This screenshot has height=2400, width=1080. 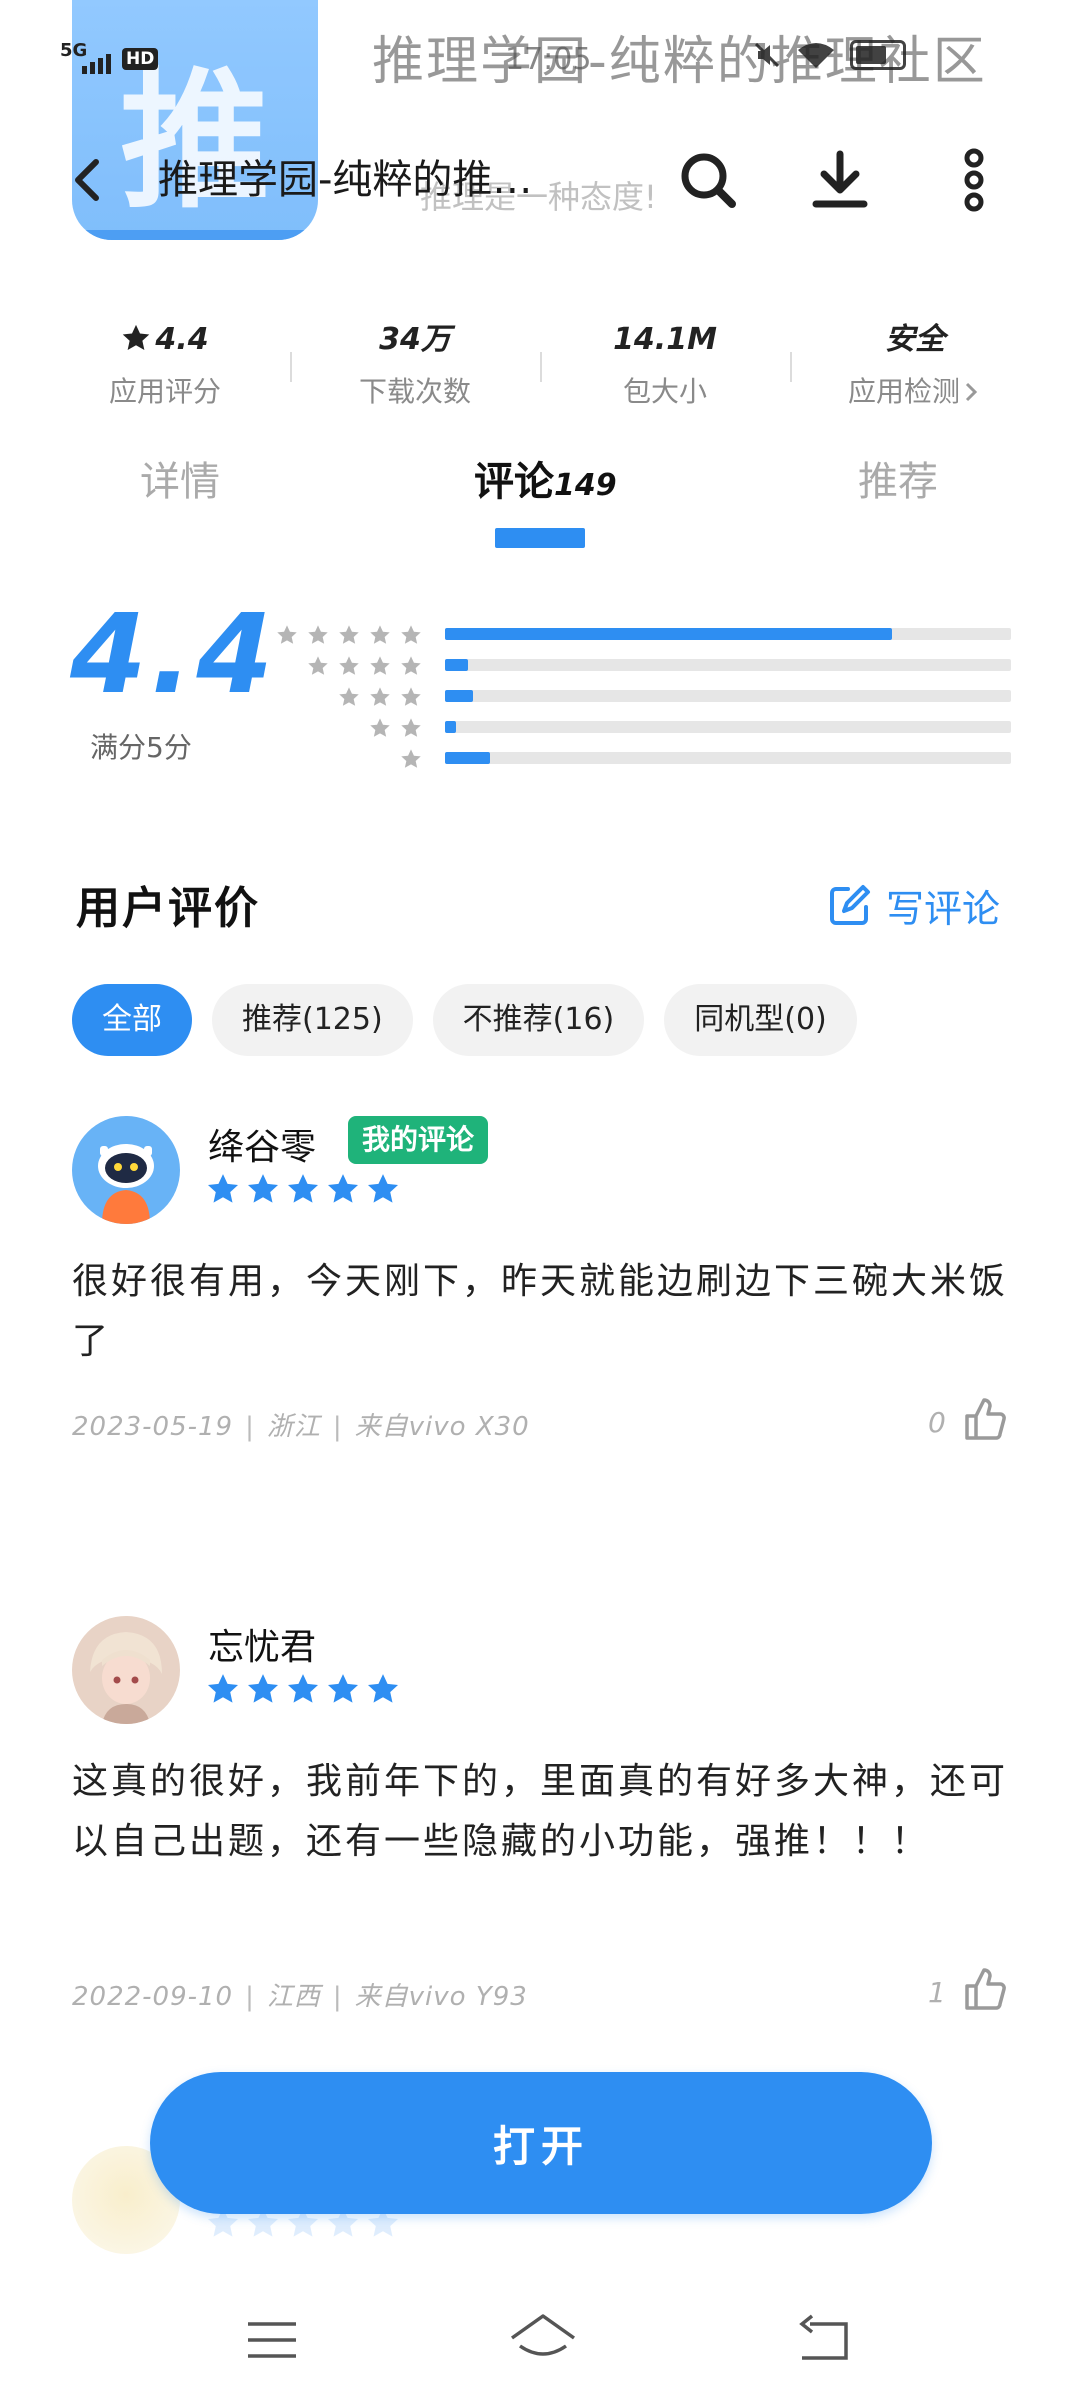 What do you see at coordinates (708, 180) in the screenshot?
I see `search-icon` at bounding box center [708, 180].